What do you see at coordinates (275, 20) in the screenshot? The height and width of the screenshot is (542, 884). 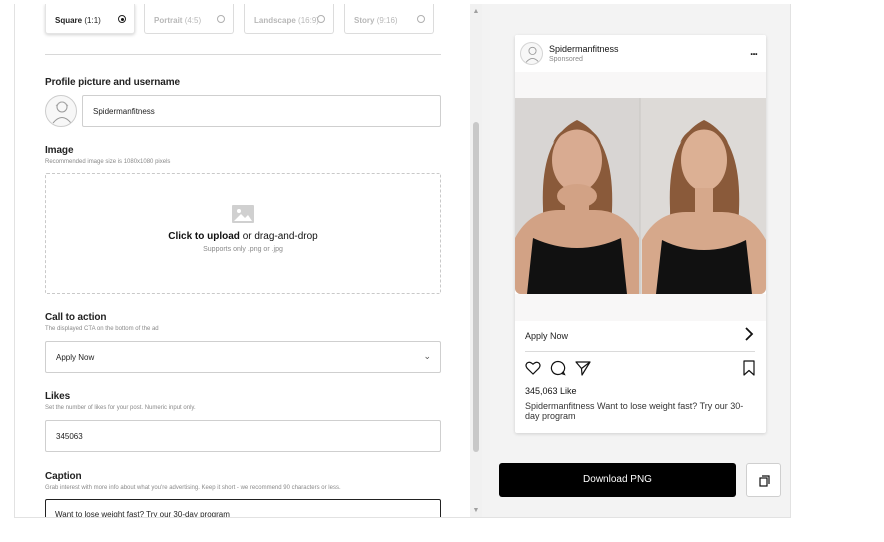 I see `ratio-label: Landscape` at bounding box center [275, 20].